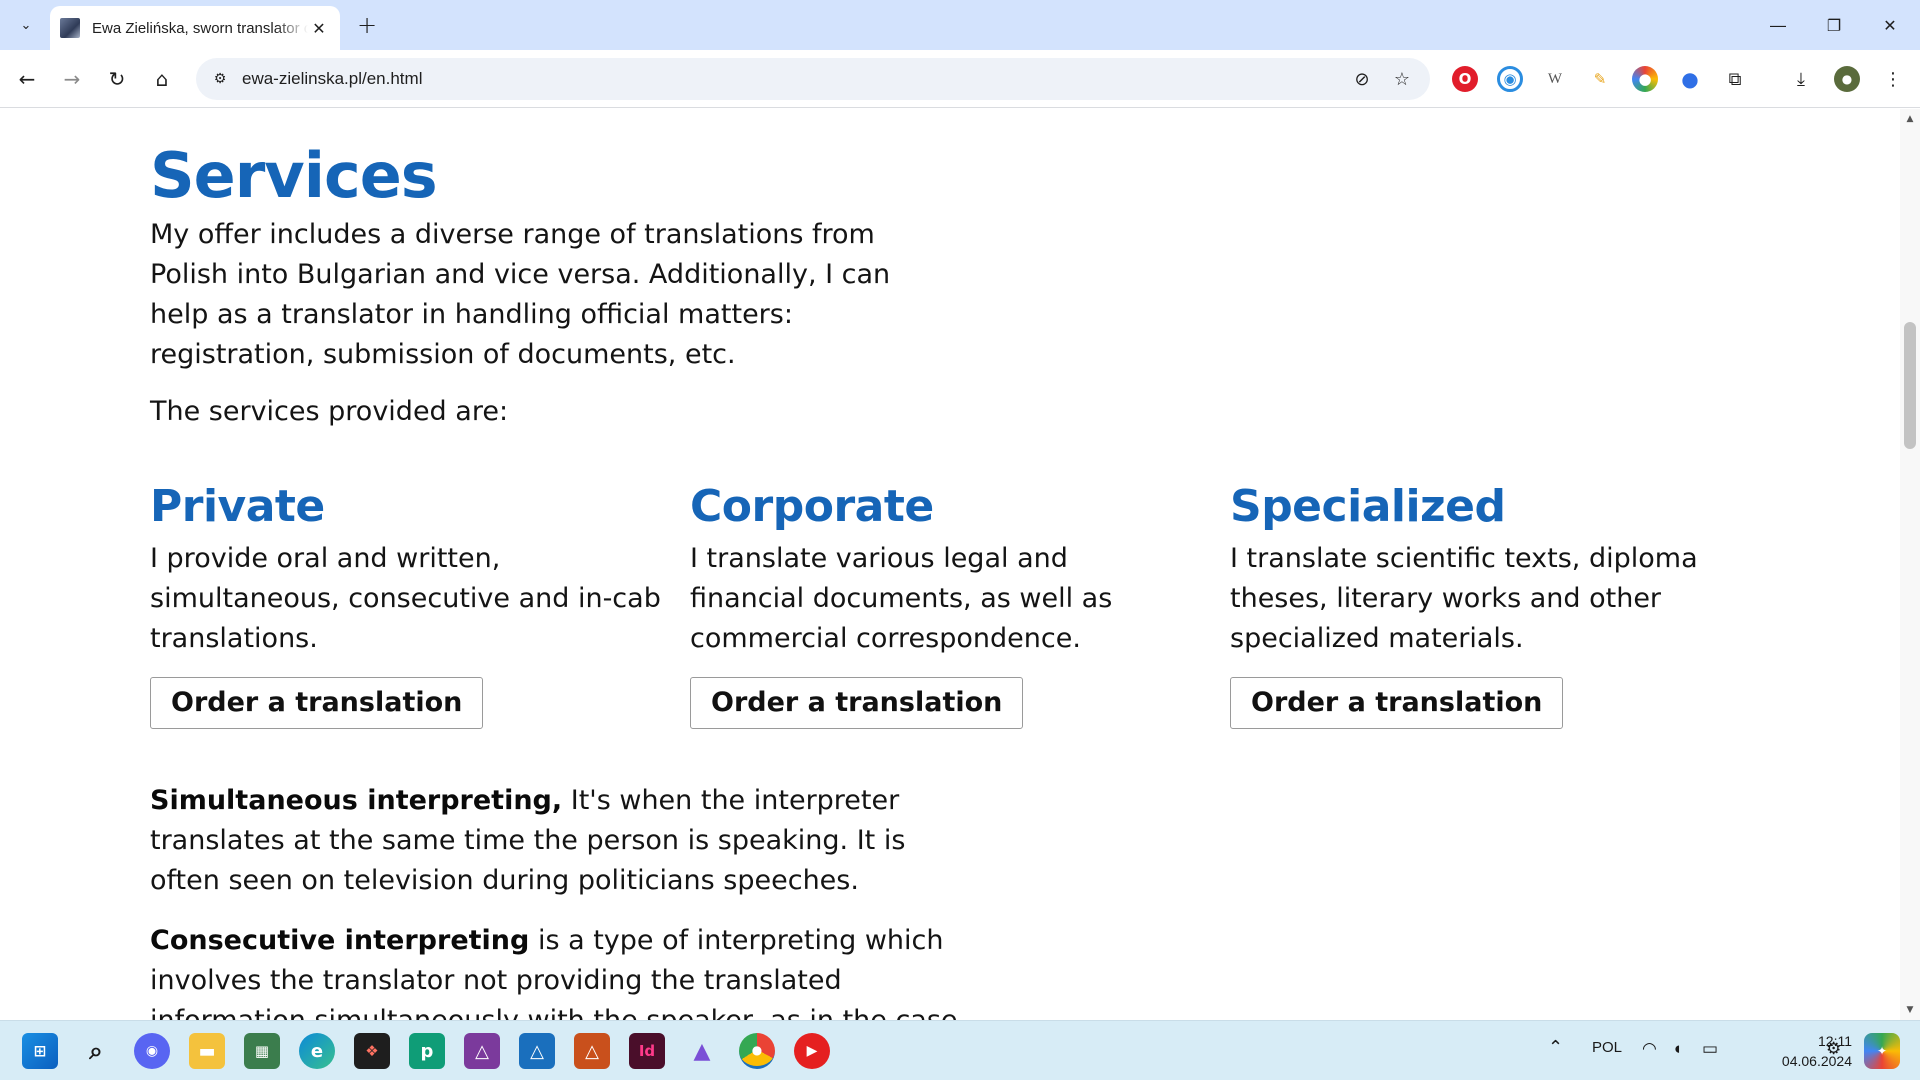 The image size is (1920, 1080). What do you see at coordinates (427, 1051) in the screenshot?
I see `pycharm-icon: p` at bounding box center [427, 1051].